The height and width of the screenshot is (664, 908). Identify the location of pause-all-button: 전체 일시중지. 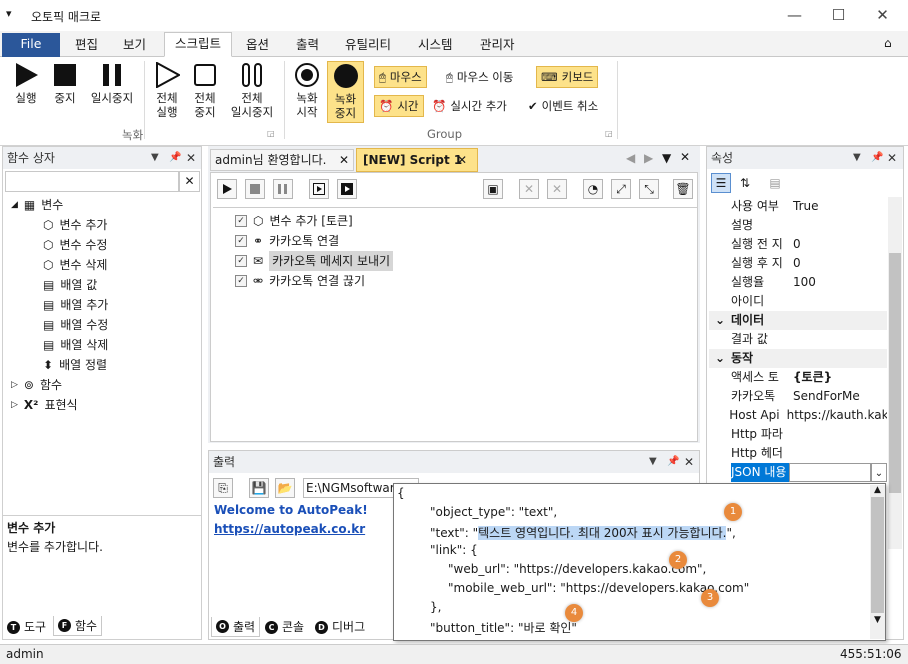
(252, 90).